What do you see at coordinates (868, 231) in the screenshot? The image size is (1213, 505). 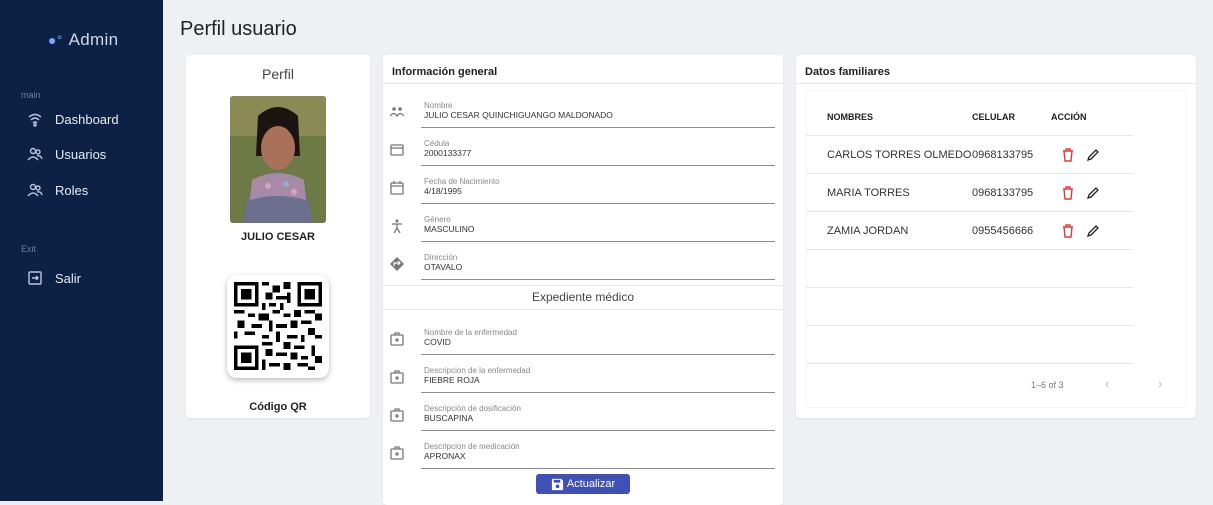 I see `row-name: ZAMIA JORDAN` at bounding box center [868, 231].